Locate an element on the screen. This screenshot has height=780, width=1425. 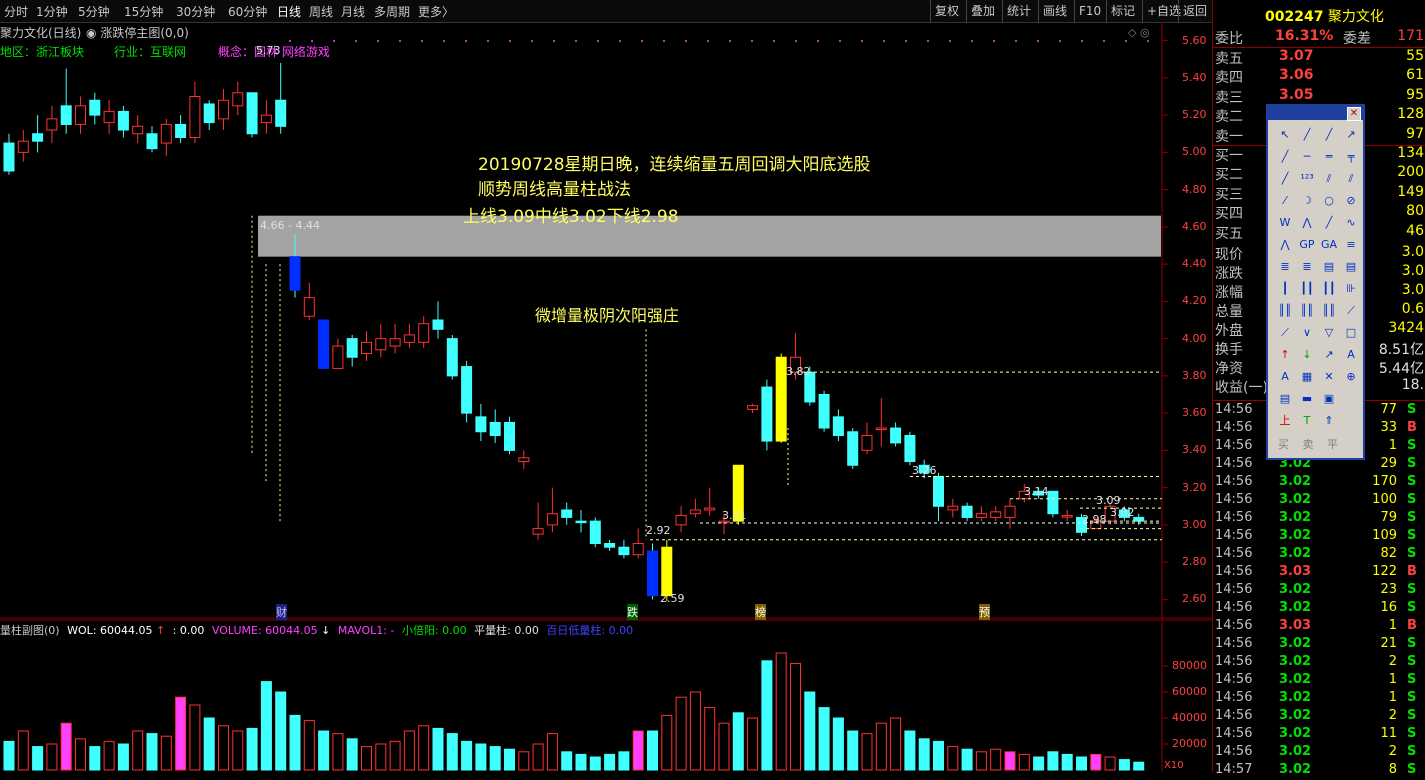
gann-tool-icon: ▤ is located at coordinates (1329, 267).